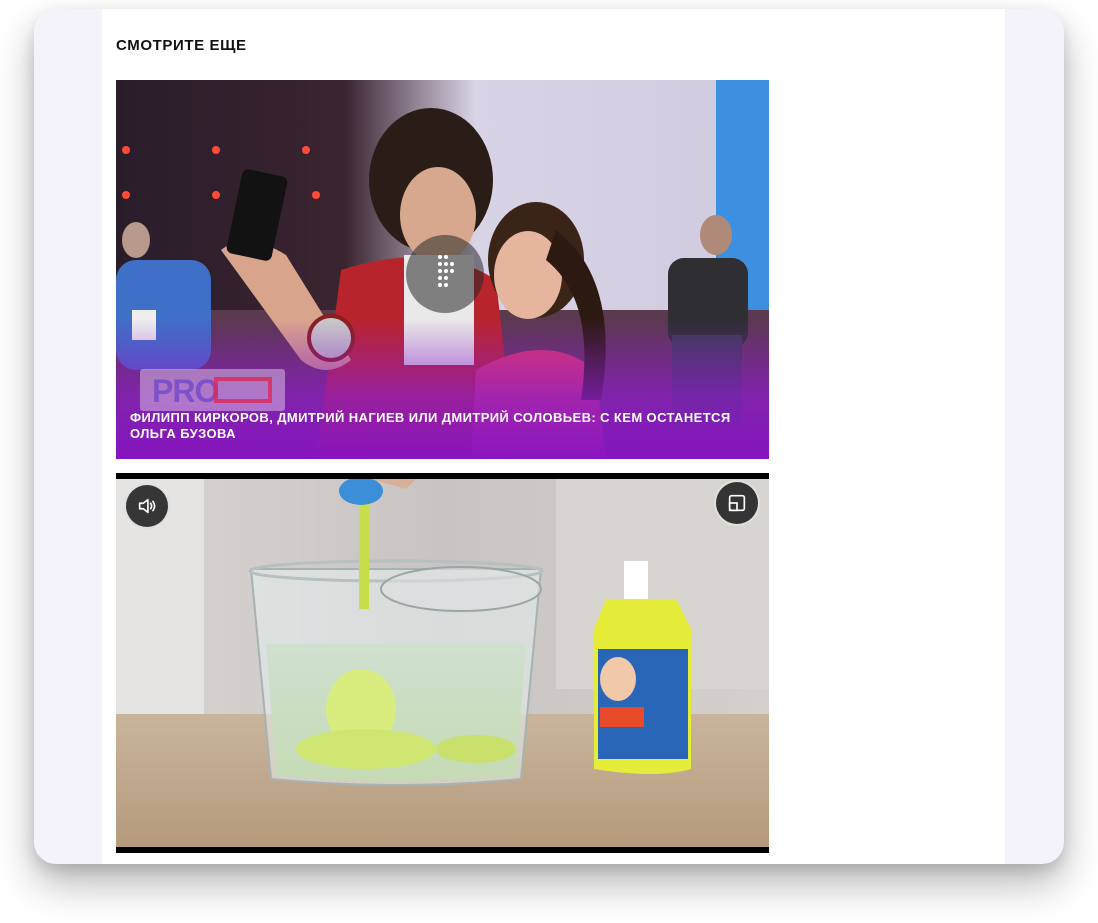  I want to click on expand-icon, so click(737, 503).